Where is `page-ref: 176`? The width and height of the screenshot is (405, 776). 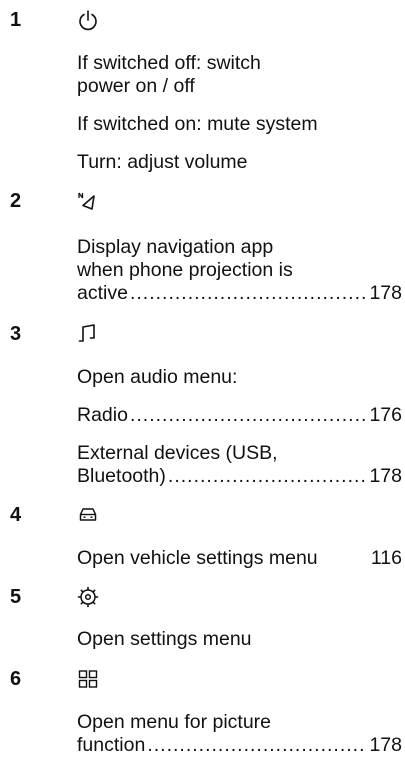 page-ref: 176 is located at coordinates (385, 415).